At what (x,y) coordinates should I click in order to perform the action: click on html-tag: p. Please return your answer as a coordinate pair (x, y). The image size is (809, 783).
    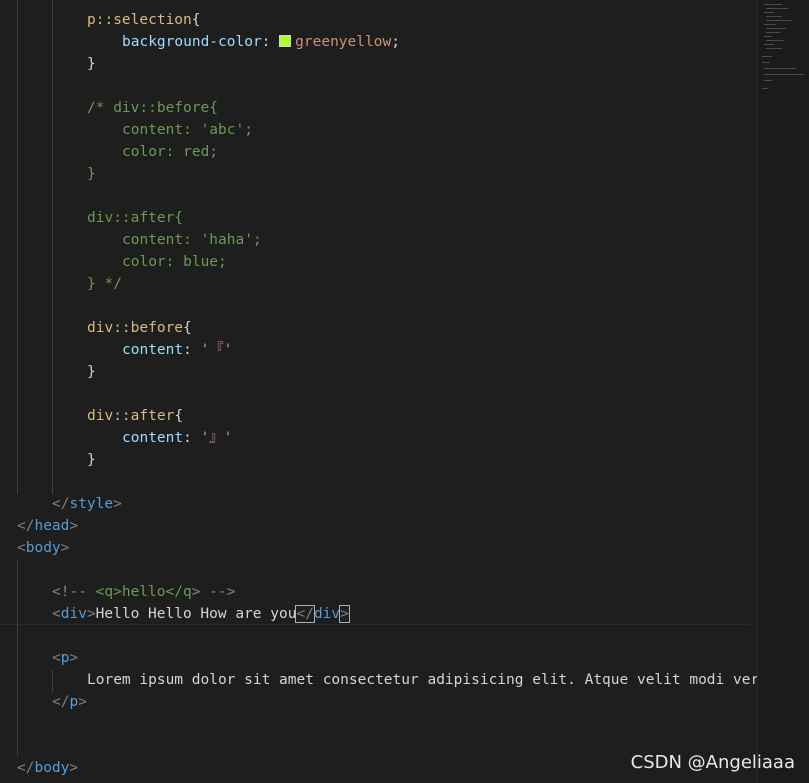
    Looking at the image, I should click on (74, 702).